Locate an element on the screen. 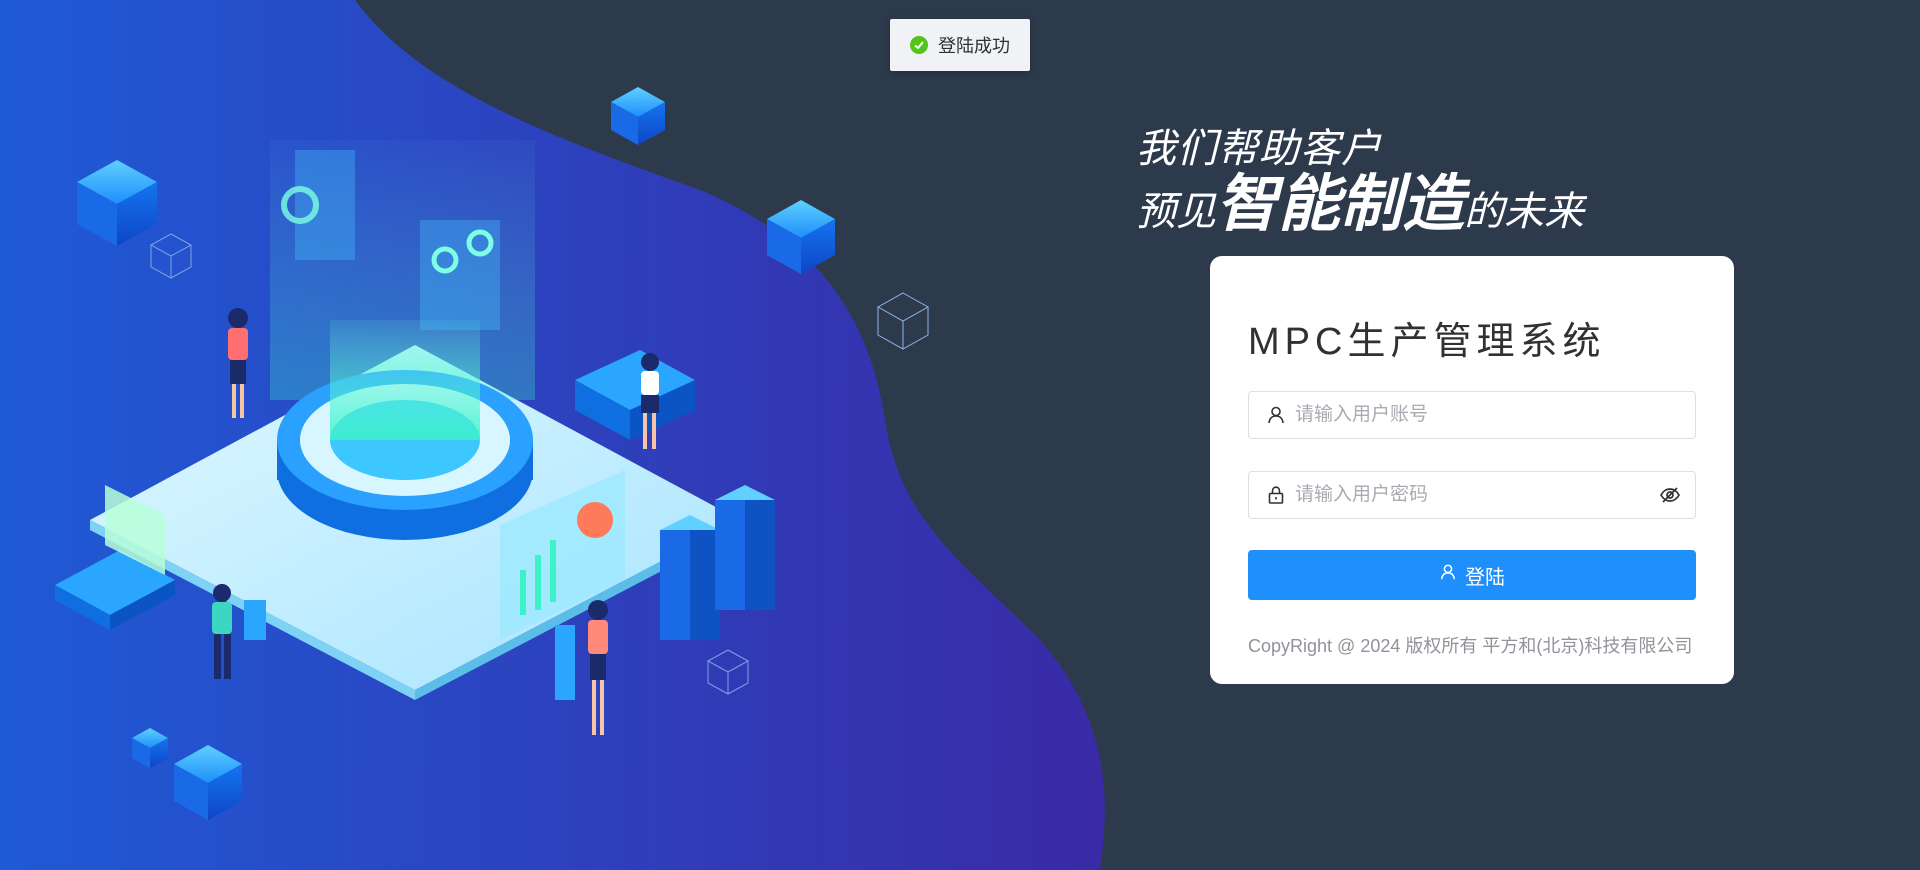  success-toast: 登陆成功 is located at coordinates (960, 45).